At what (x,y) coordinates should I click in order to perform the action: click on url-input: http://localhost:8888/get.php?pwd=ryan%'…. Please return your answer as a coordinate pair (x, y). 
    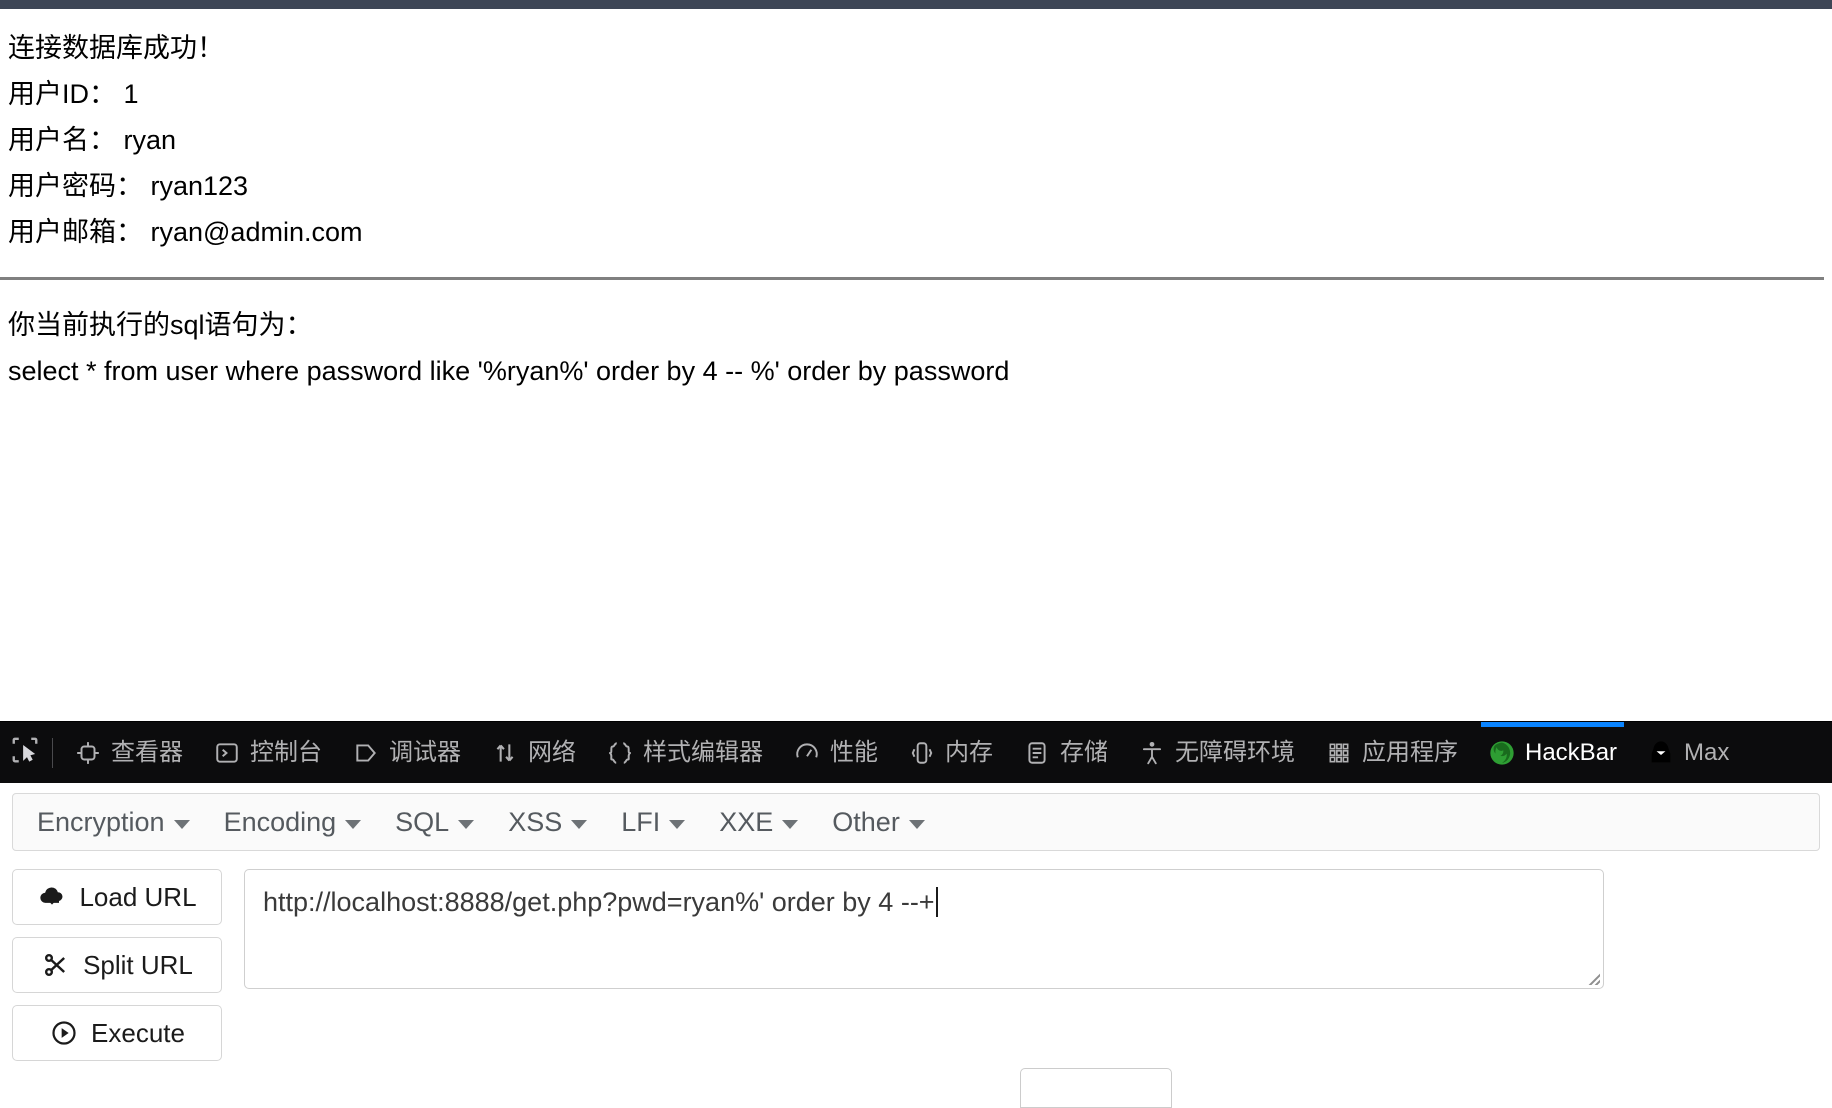
    Looking at the image, I should click on (924, 929).